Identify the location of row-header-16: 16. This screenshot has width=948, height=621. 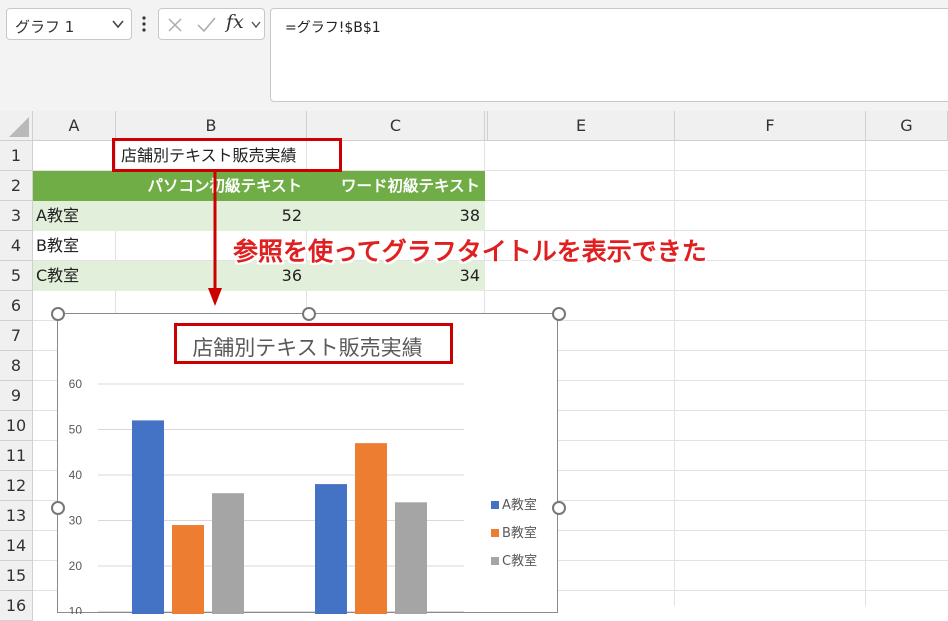
(16, 606).